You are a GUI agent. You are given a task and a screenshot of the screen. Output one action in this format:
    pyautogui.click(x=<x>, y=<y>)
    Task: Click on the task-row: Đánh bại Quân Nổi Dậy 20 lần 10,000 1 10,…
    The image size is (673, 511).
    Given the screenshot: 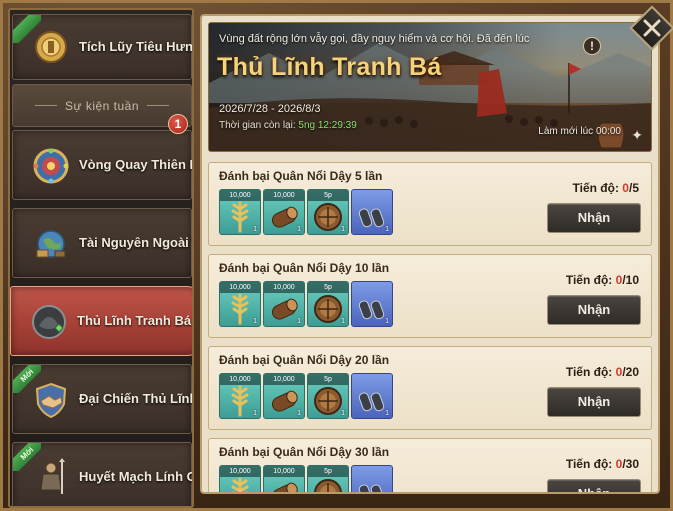 What is the action you would take?
    pyautogui.click(x=430, y=388)
    